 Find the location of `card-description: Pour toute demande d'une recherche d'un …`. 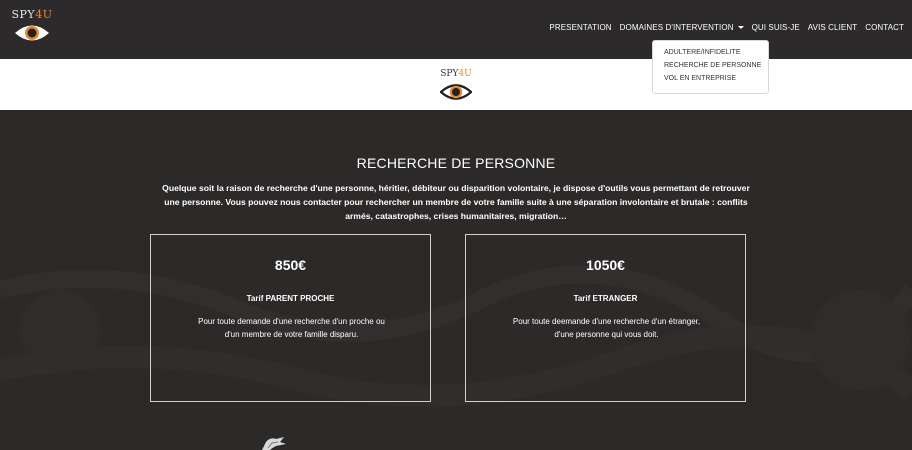

card-description: Pour toute demande d'une recherche d'un … is located at coordinates (291, 328).